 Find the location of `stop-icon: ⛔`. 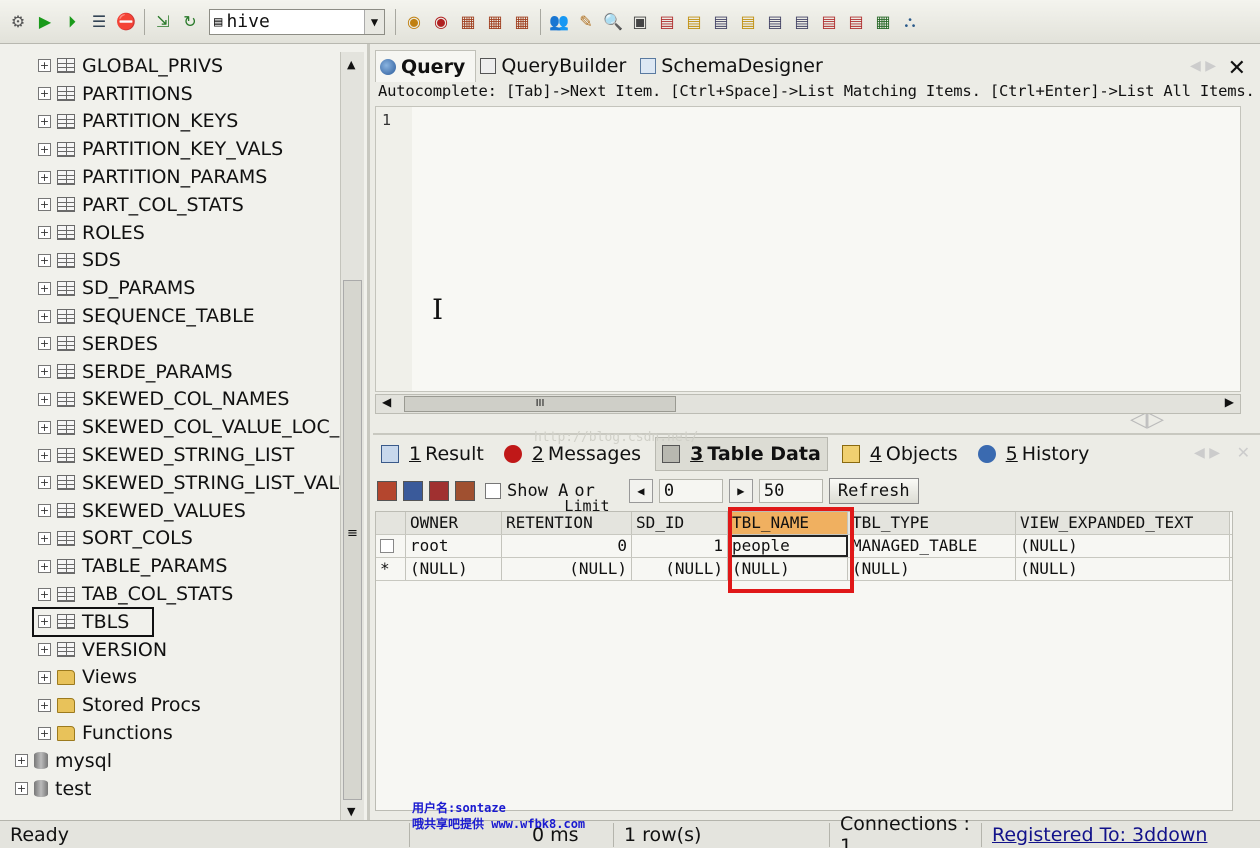

stop-icon: ⛔ is located at coordinates (126, 22).